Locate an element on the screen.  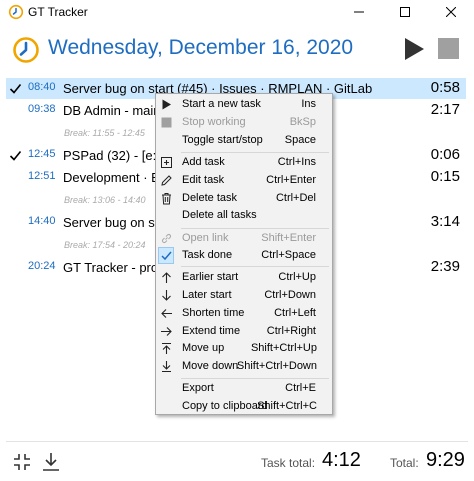
close-icon is located at coordinates (451, 12).